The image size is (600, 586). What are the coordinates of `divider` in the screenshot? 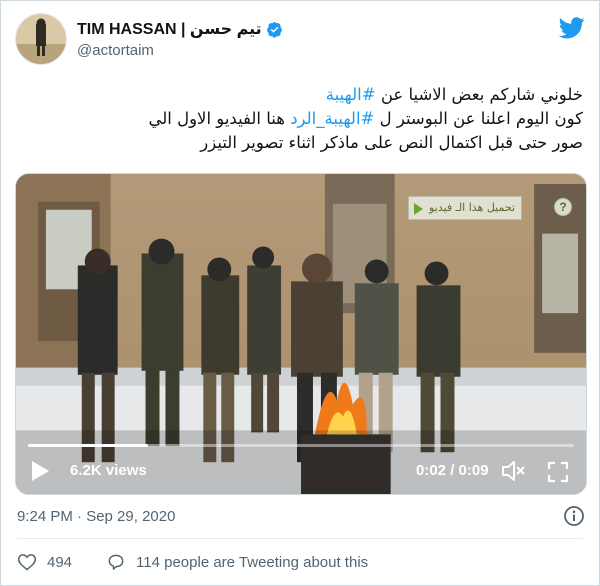 It's located at (300, 538).